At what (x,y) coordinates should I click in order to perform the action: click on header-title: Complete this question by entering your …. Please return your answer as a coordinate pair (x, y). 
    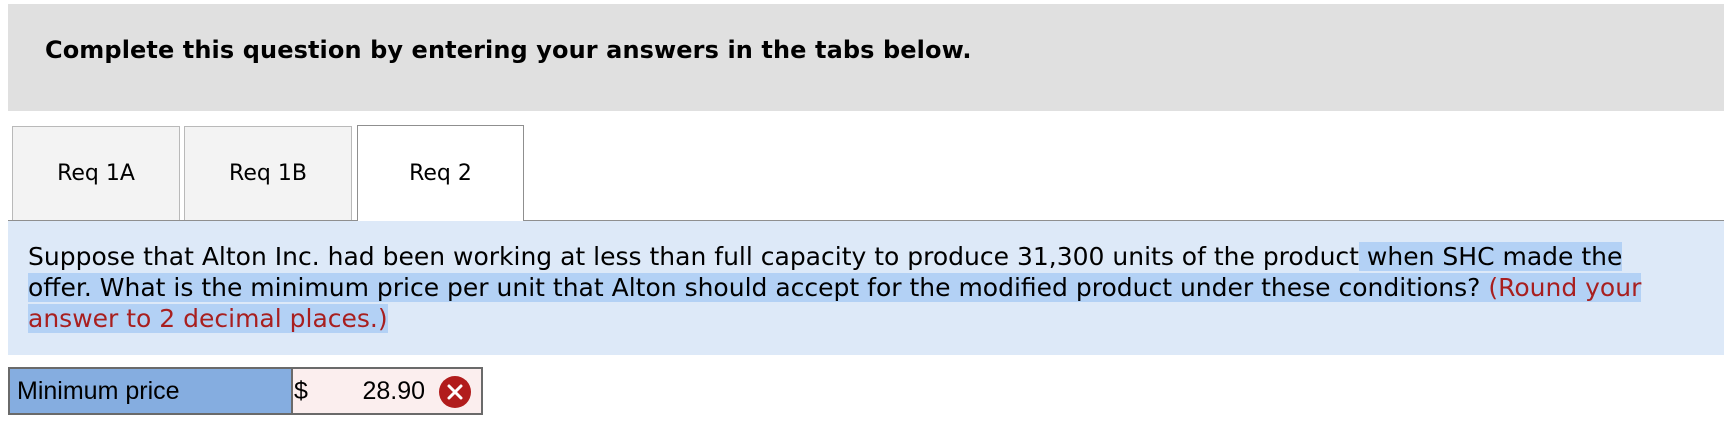
    Looking at the image, I should click on (508, 50).